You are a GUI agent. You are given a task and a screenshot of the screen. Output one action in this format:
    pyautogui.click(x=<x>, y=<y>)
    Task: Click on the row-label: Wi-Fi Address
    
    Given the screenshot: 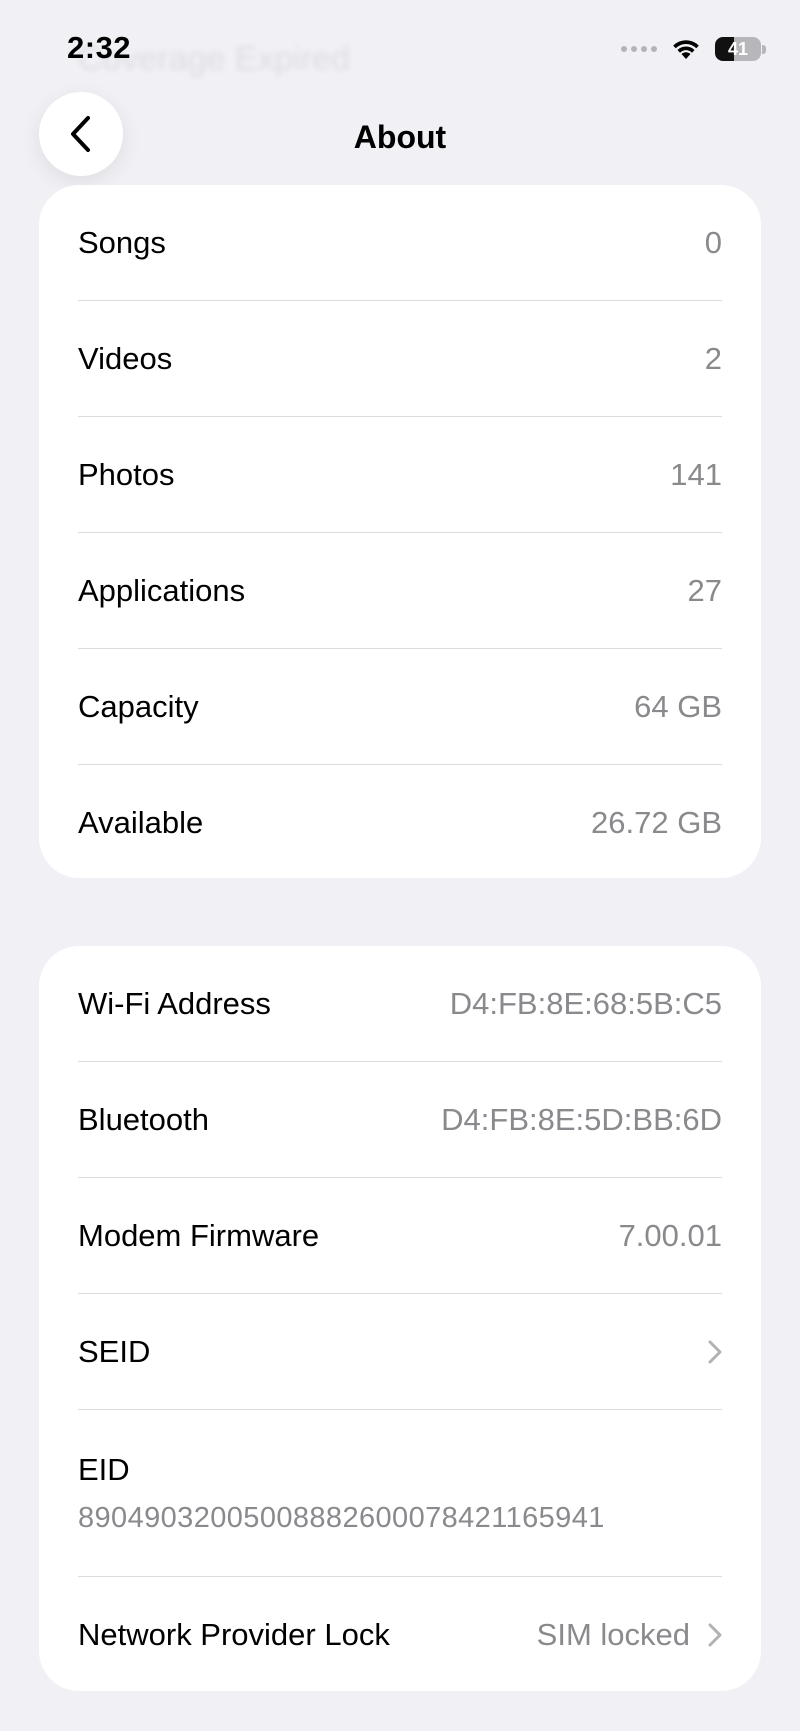 What is the action you would take?
    pyautogui.click(x=174, y=1003)
    